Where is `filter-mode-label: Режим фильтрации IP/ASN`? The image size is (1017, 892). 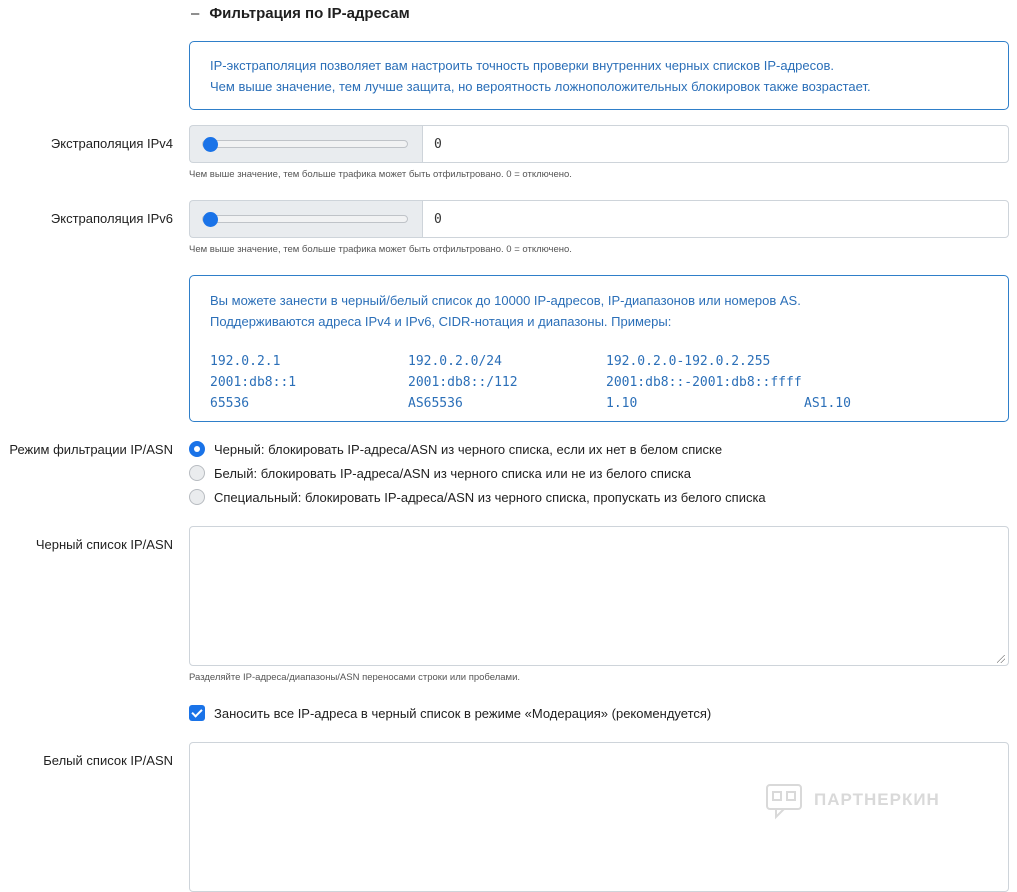 filter-mode-label: Режим фильтрации IP/ASN is located at coordinates (91, 449).